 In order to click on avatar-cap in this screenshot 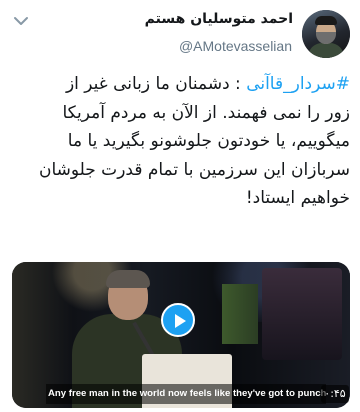, I will do `click(326, 20)`.